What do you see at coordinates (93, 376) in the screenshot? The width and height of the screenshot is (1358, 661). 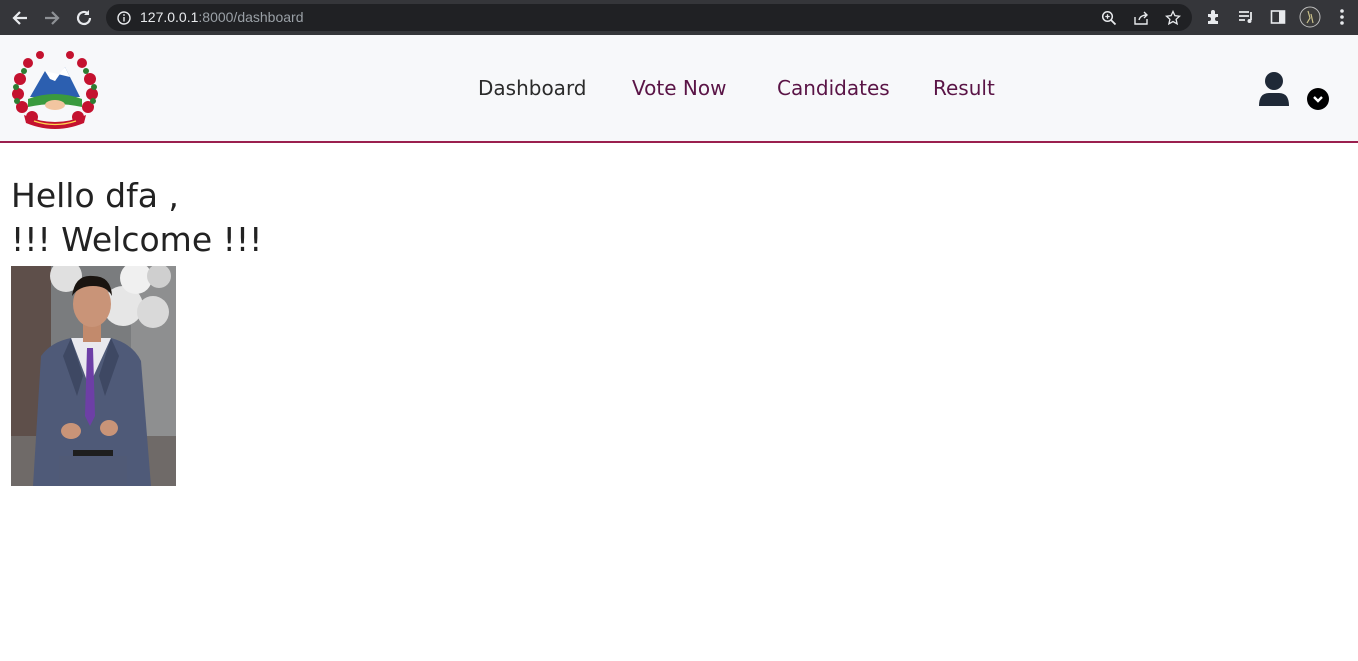 I see `user-profile-photo` at bounding box center [93, 376].